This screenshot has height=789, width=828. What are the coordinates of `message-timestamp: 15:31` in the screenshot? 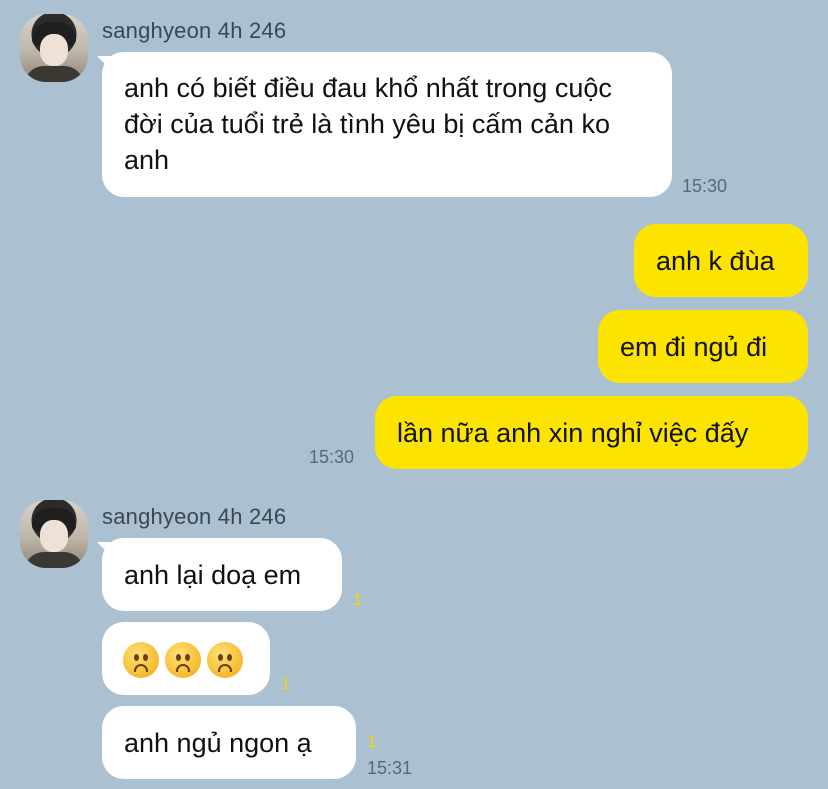 It's located at (390, 768).